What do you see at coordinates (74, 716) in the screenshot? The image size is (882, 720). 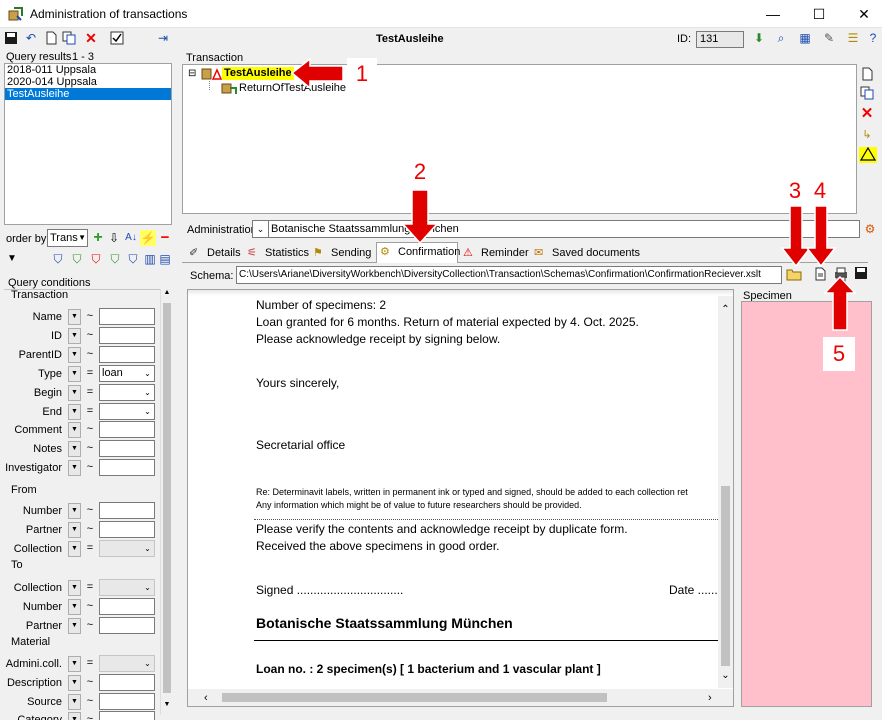 I see `condition-operator-dropdown-category: ▼` at bounding box center [74, 716].